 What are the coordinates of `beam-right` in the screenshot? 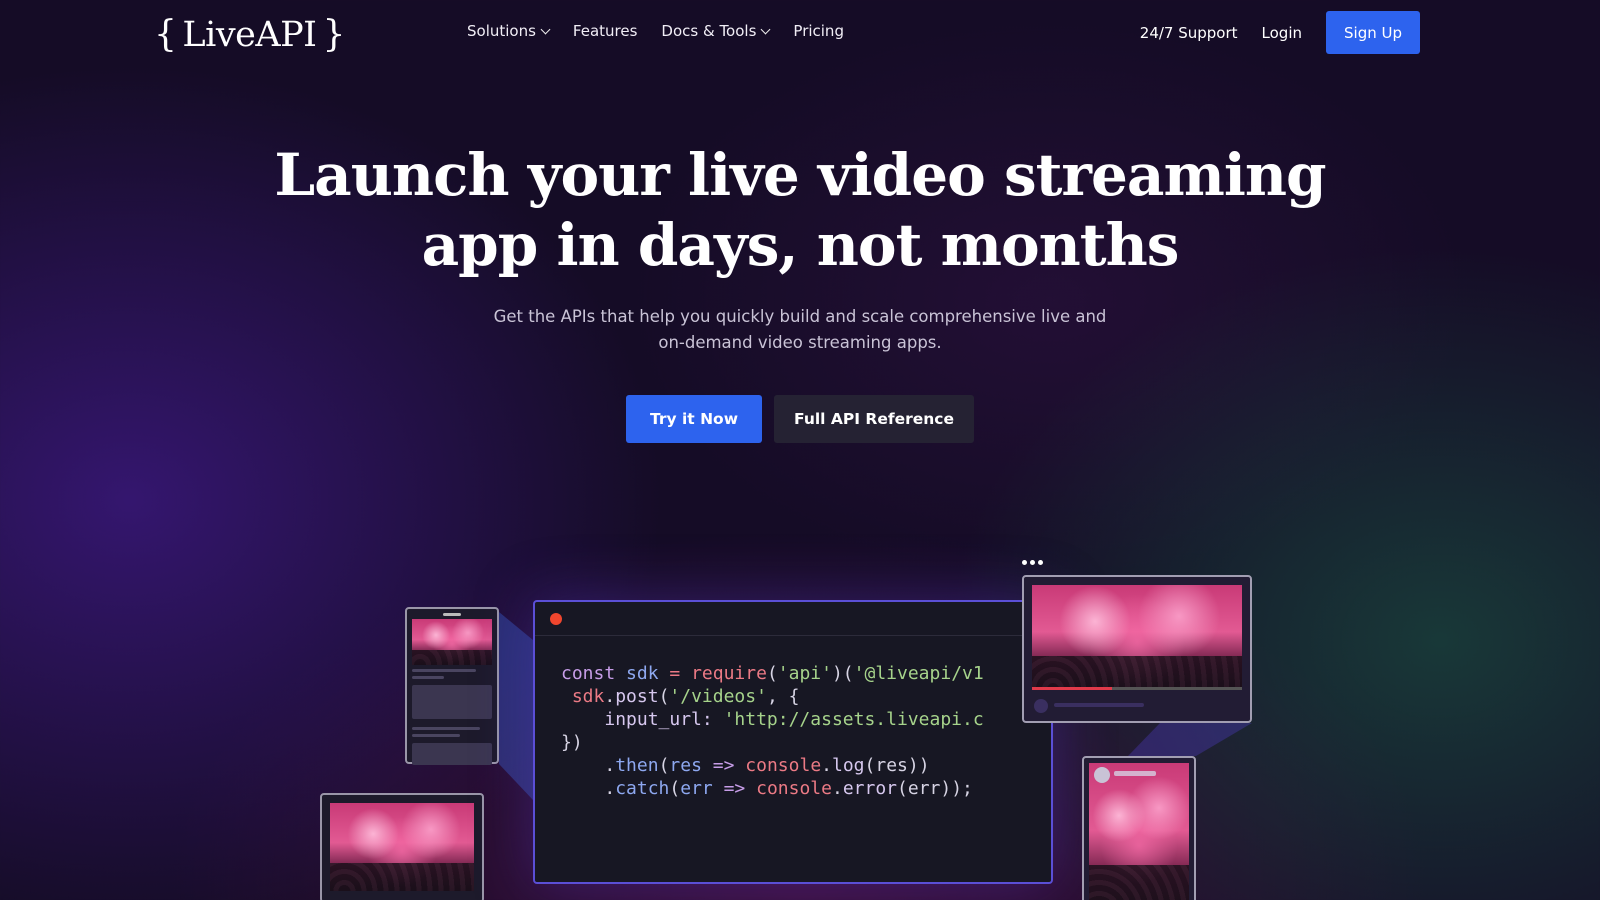 It's located at (1190, 739).